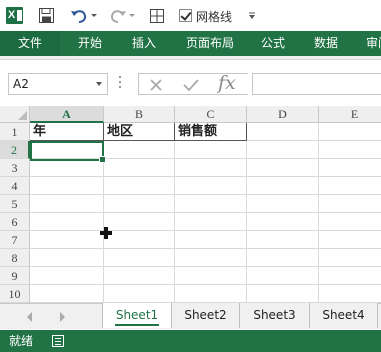  What do you see at coordinates (139, 222) in the screenshot?
I see `cell-b6` at bounding box center [139, 222].